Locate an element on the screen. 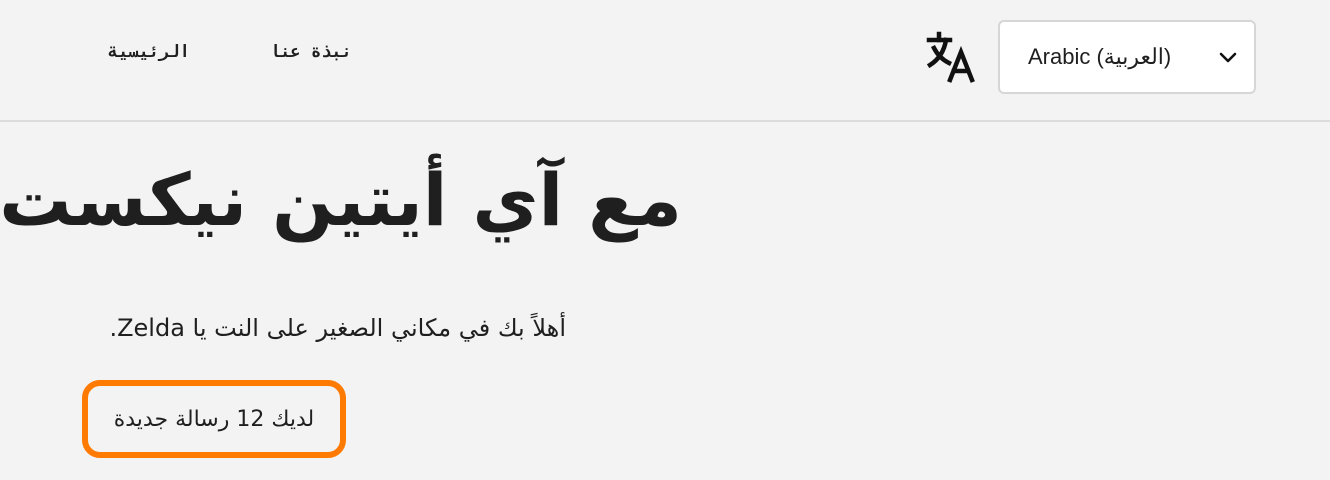  language-select: Arabic (العربية) is located at coordinates (1127, 57).